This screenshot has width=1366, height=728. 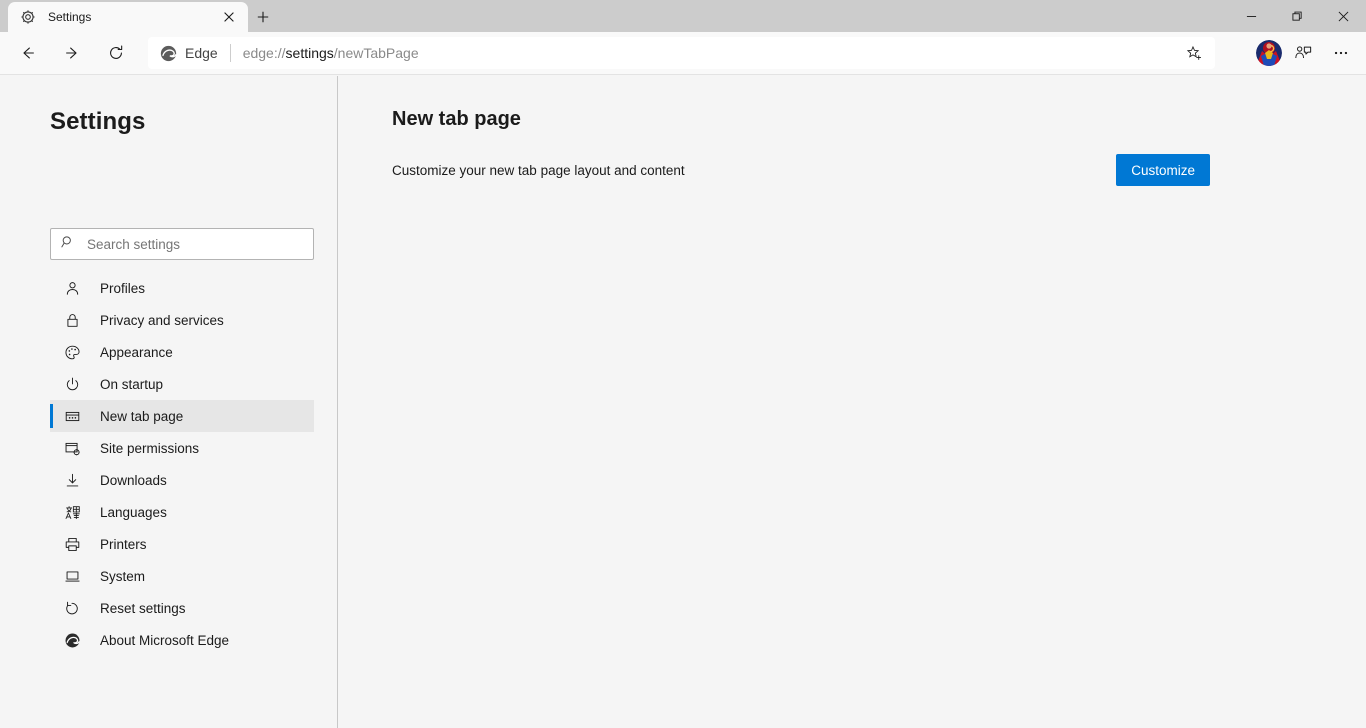 I want to click on sidebar-item-label: Appearance, so click(x=136, y=352).